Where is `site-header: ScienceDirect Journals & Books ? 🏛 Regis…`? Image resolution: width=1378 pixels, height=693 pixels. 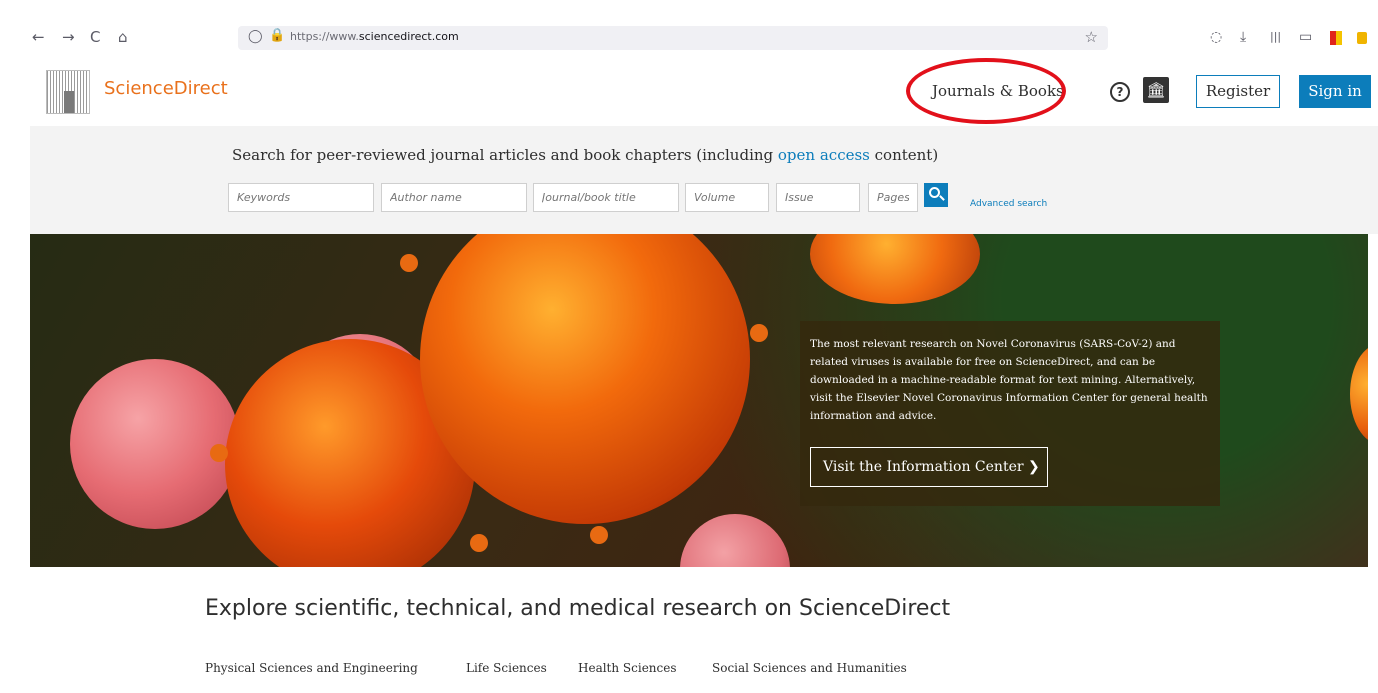
site-header: ScienceDirect Journals & Books ? 🏛 Regis… is located at coordinates (704, 92).